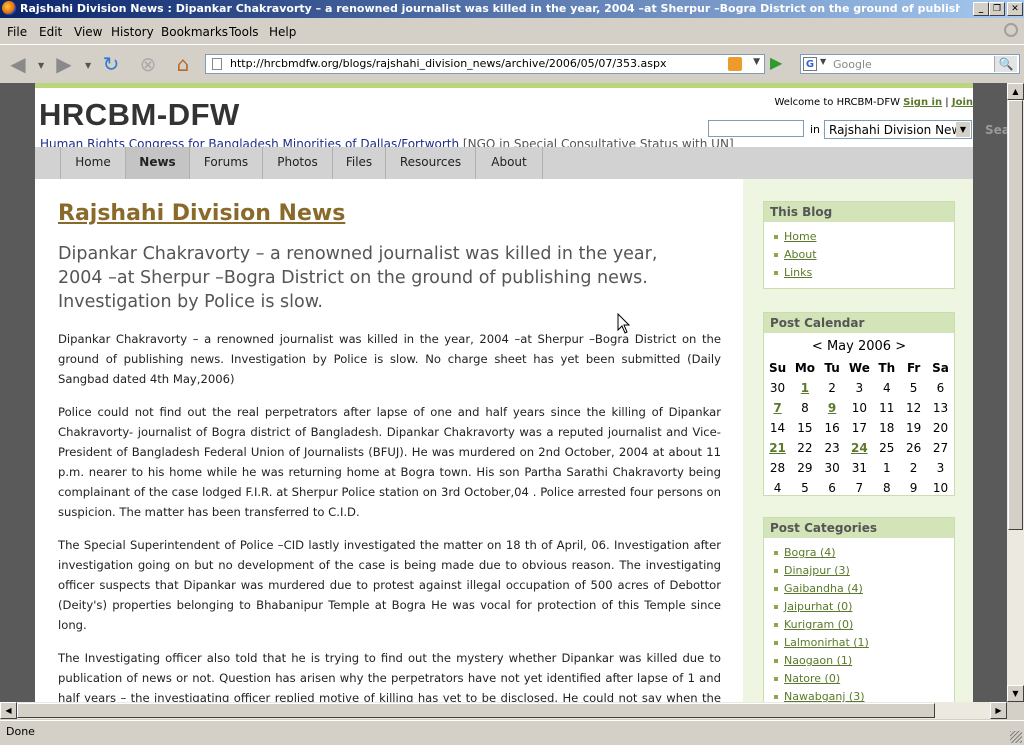  I want to click on nav-files: Files, so click(359, 163).